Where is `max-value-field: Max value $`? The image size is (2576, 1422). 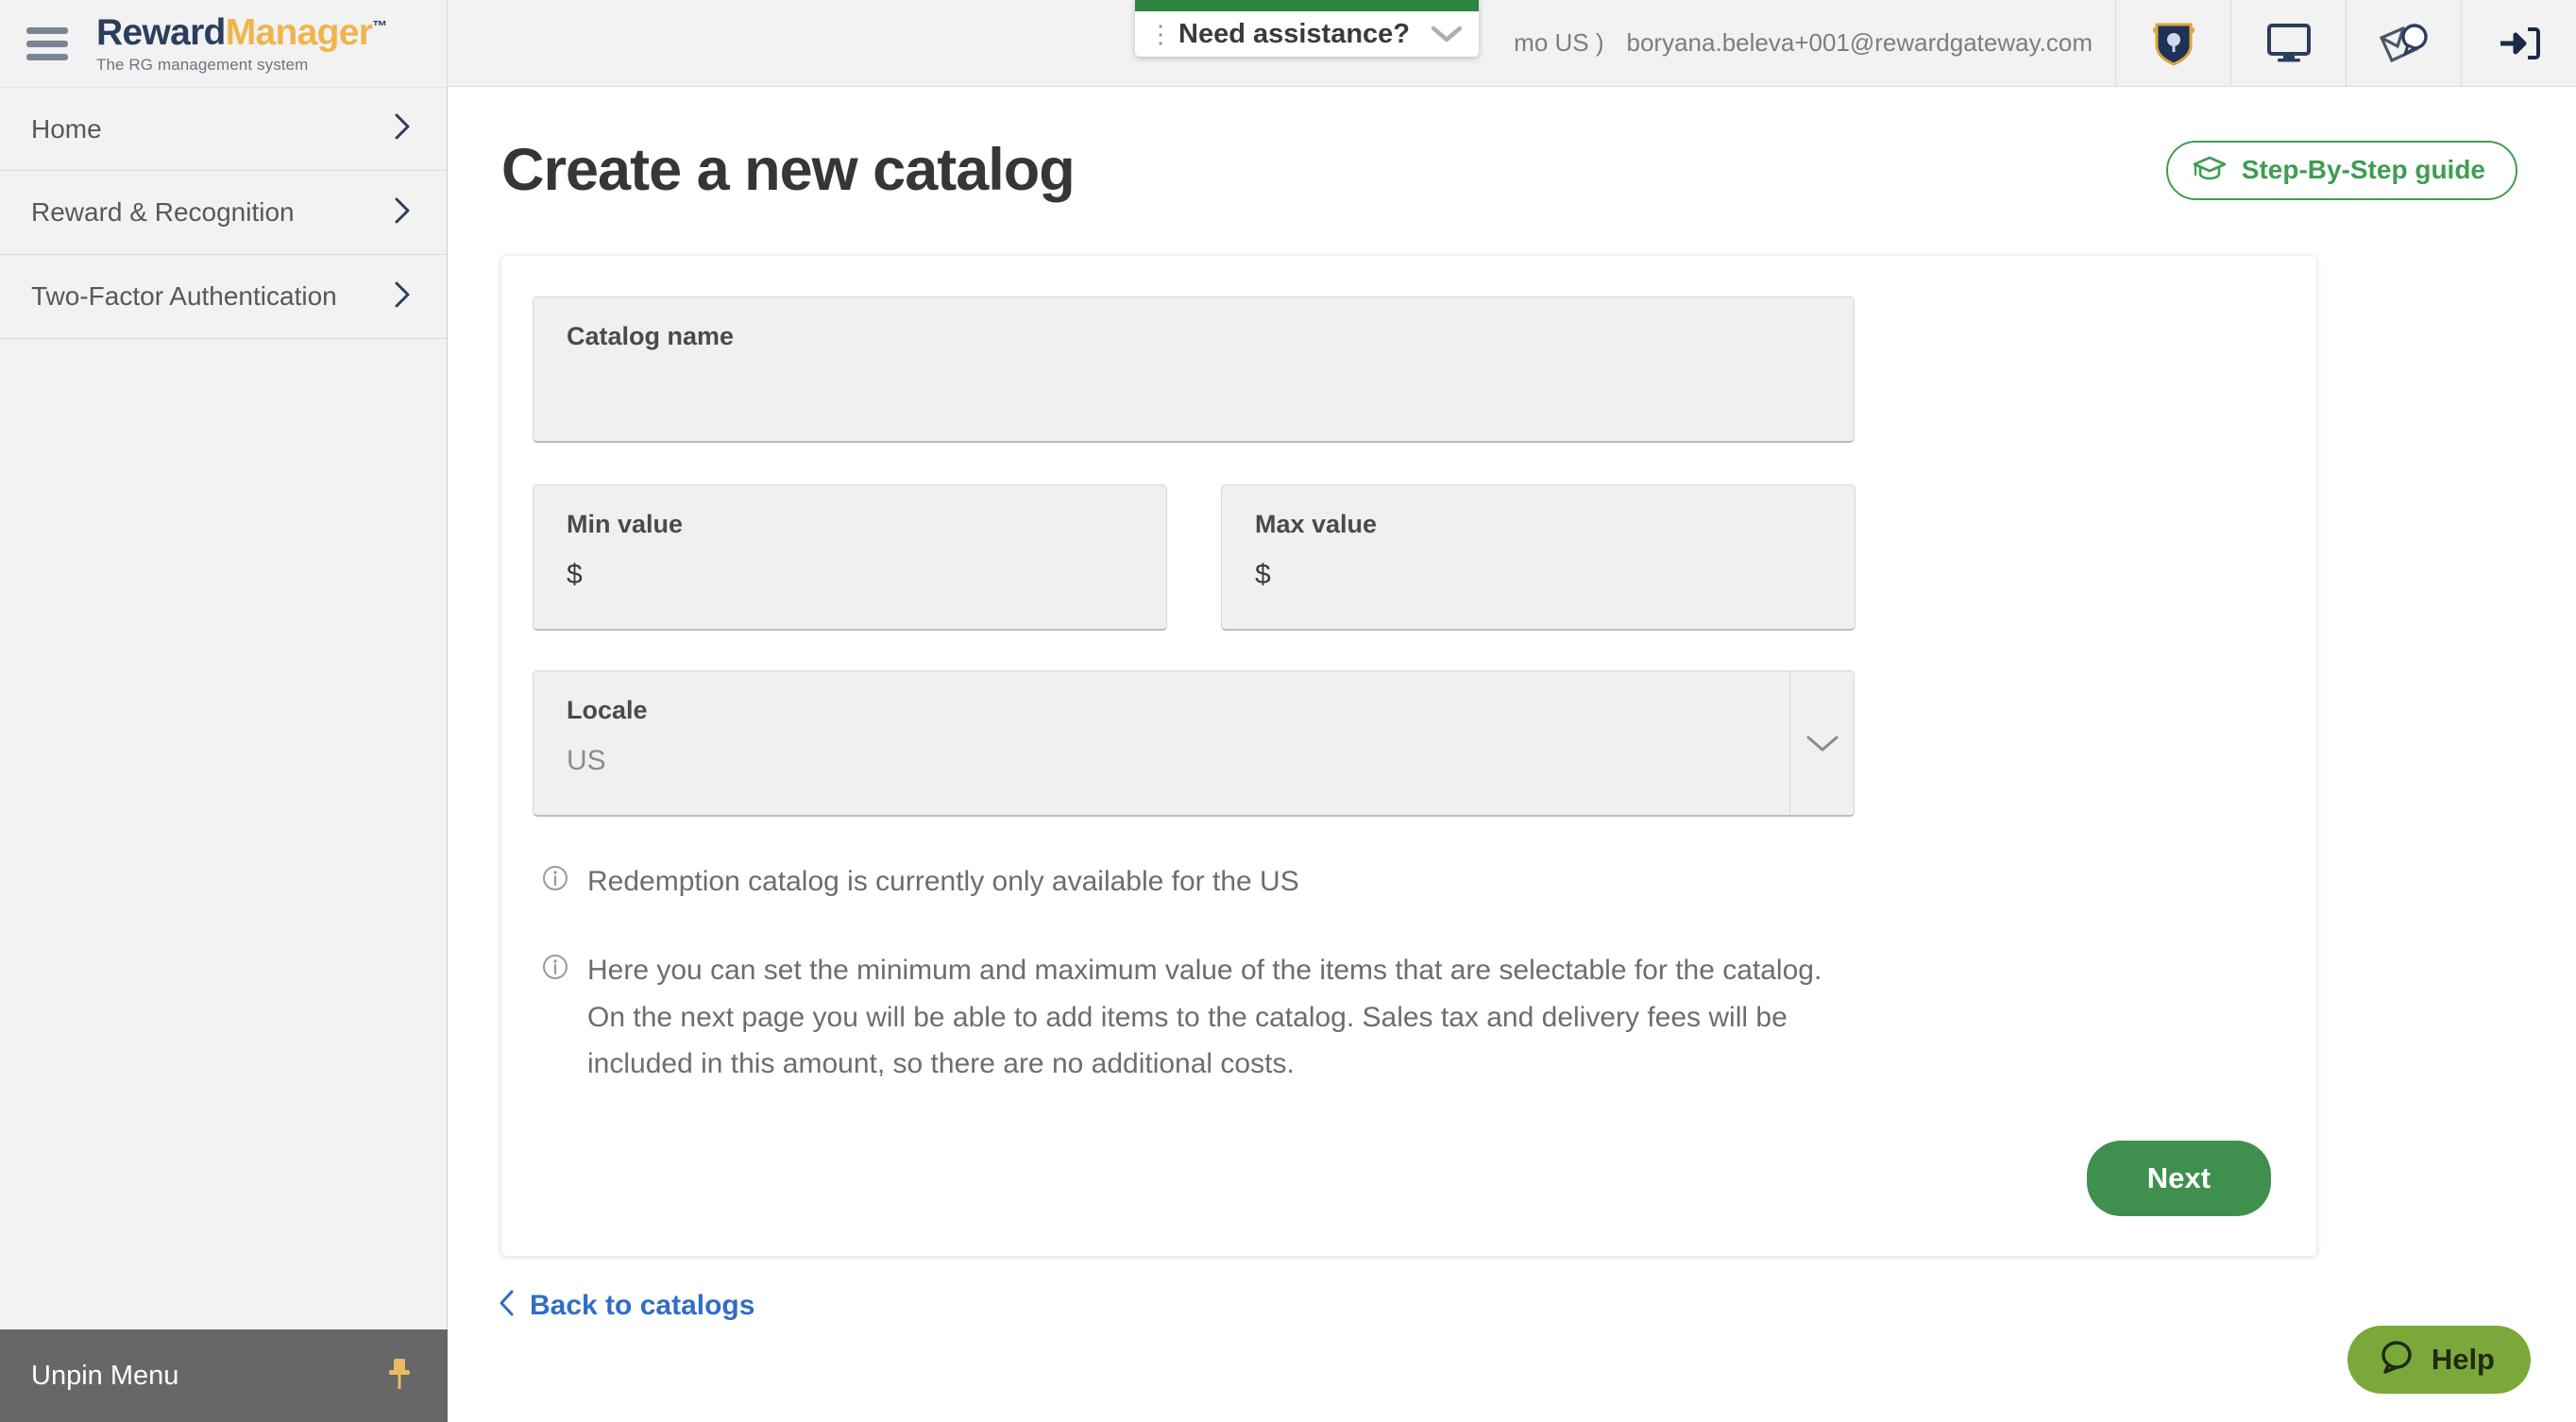 max-value-field: Max value $ is located at coordinates (1538, 557).